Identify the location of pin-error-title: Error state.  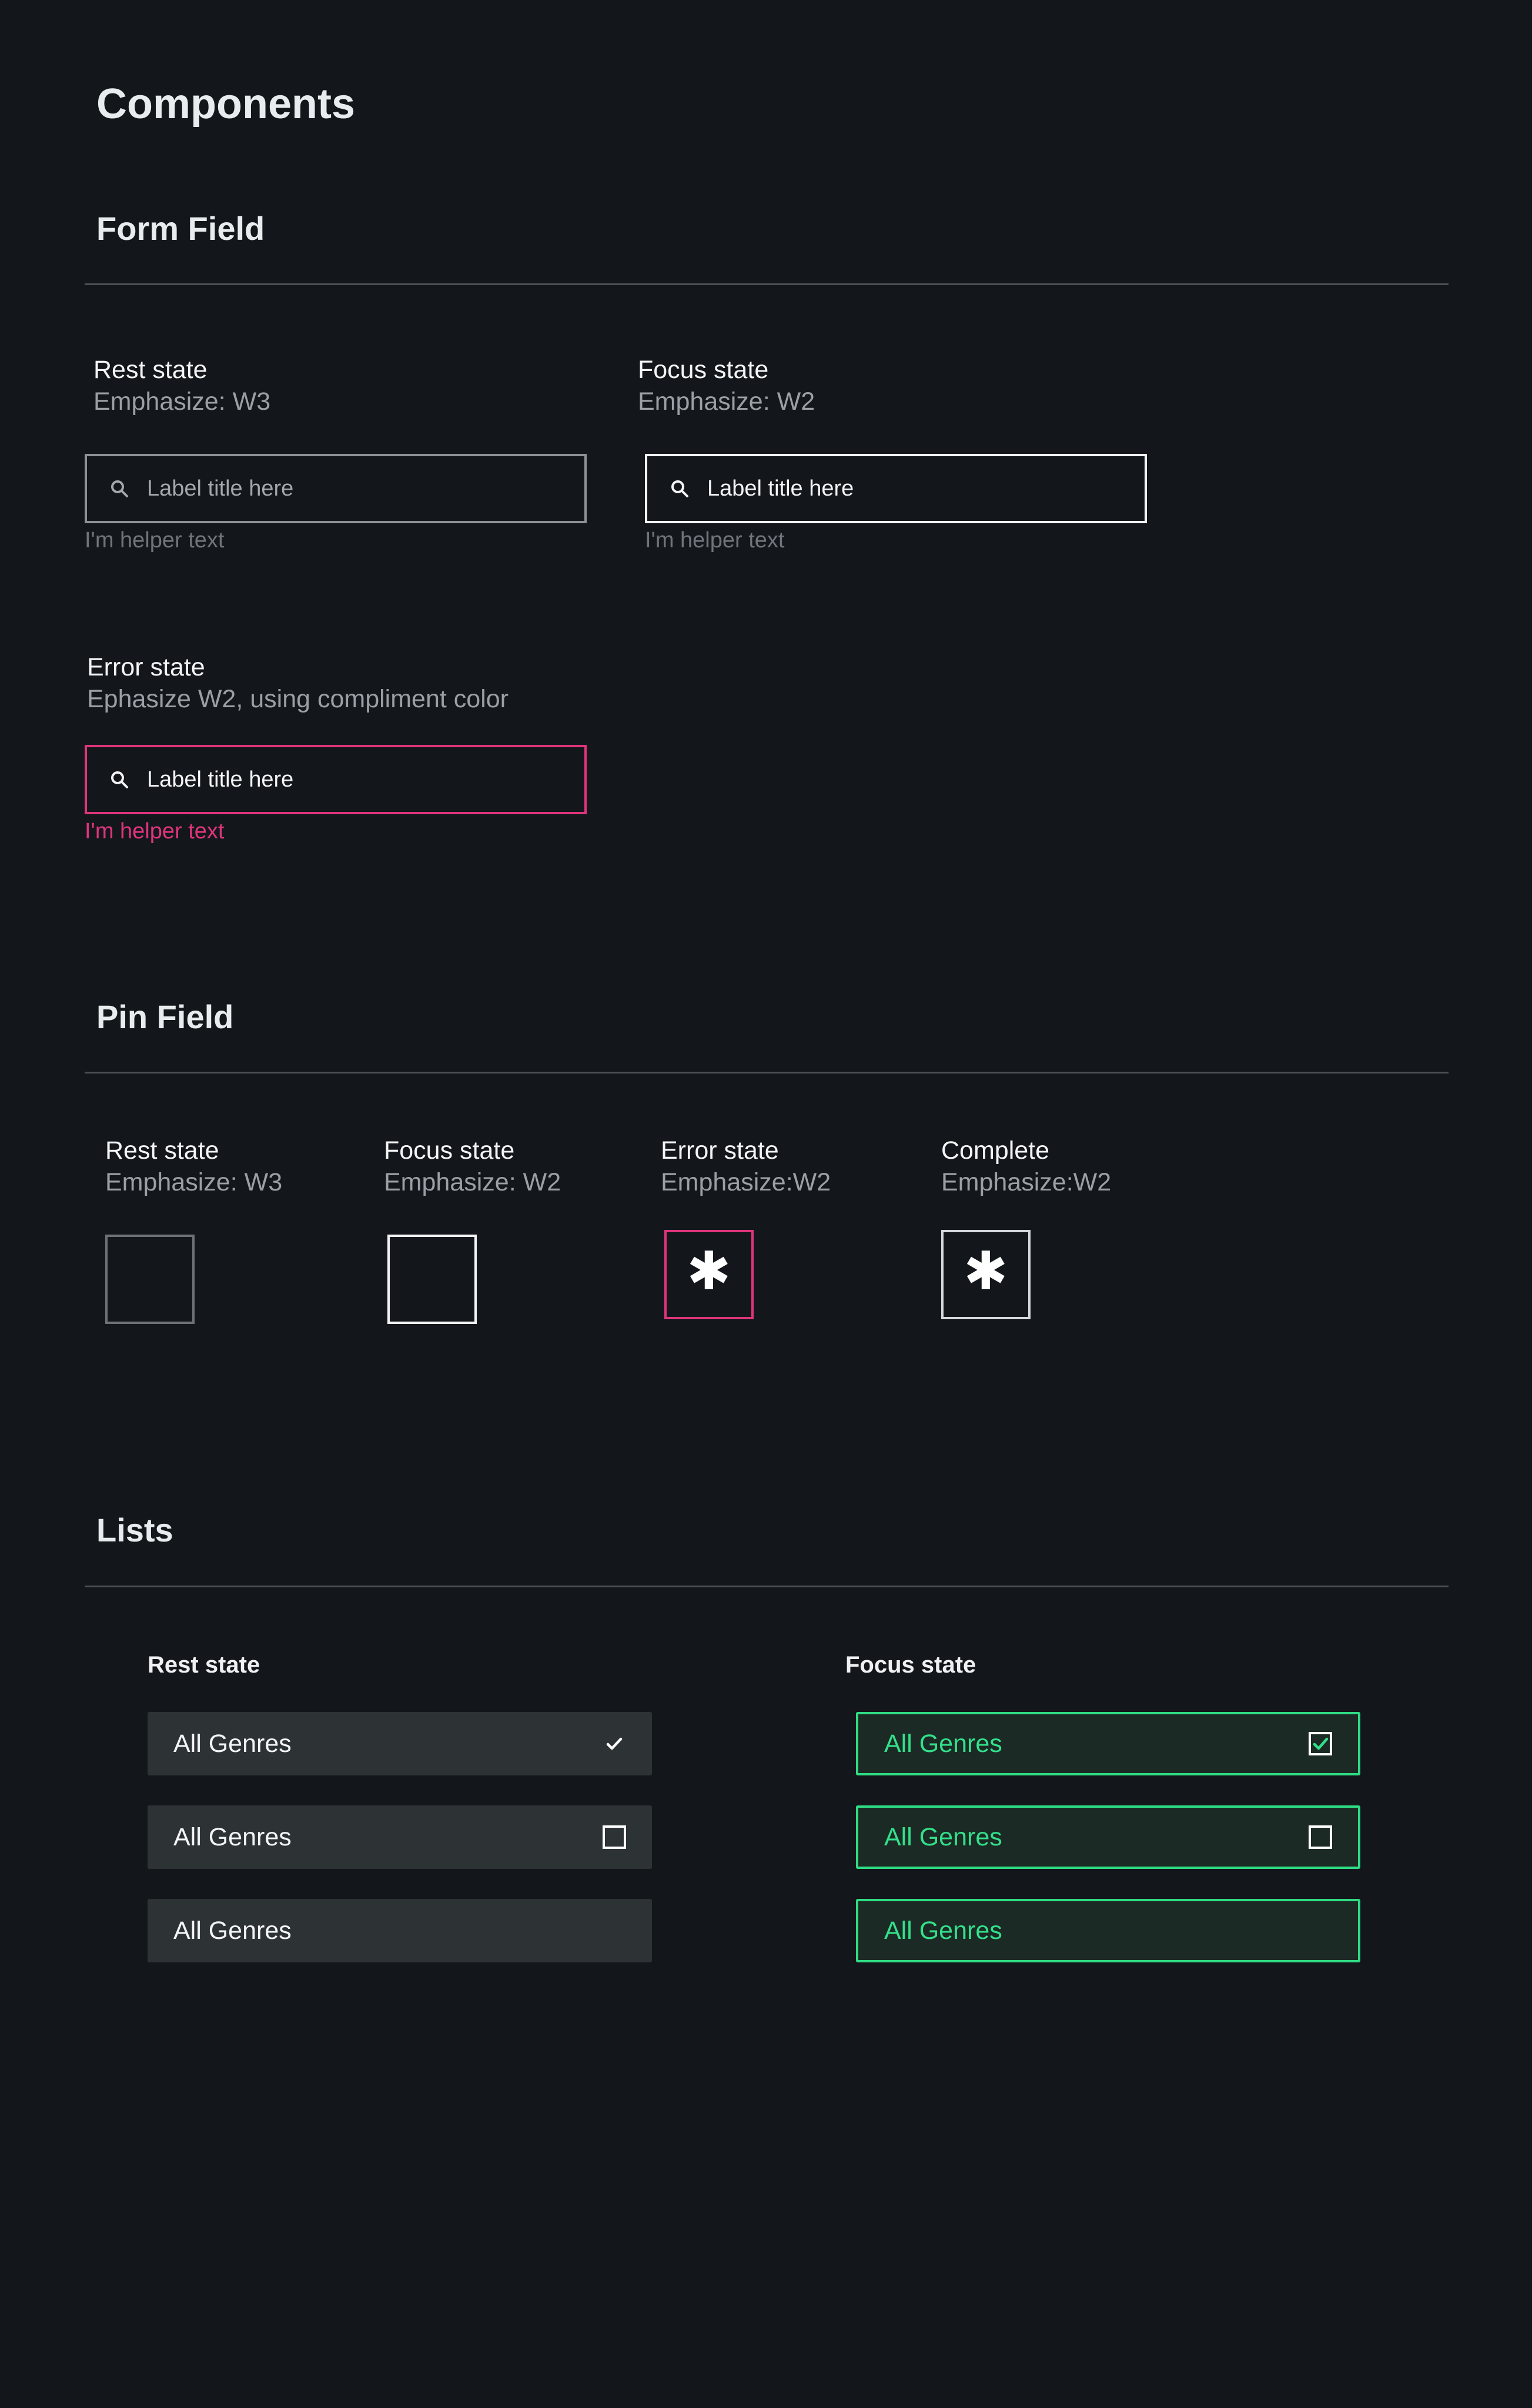
(720, 1150).